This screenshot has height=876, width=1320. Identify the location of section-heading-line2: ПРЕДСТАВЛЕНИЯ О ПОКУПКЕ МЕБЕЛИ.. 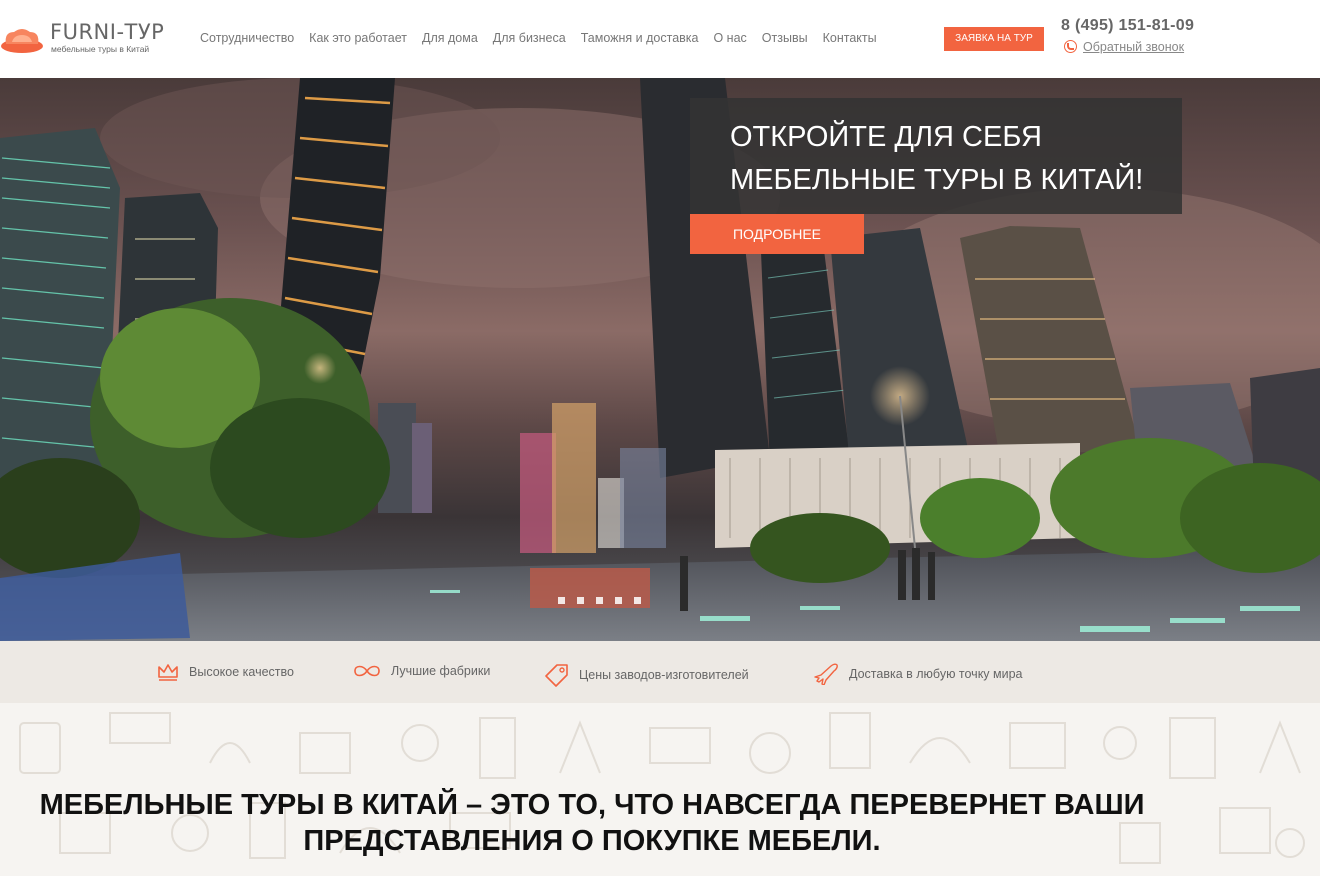
(592, 841).